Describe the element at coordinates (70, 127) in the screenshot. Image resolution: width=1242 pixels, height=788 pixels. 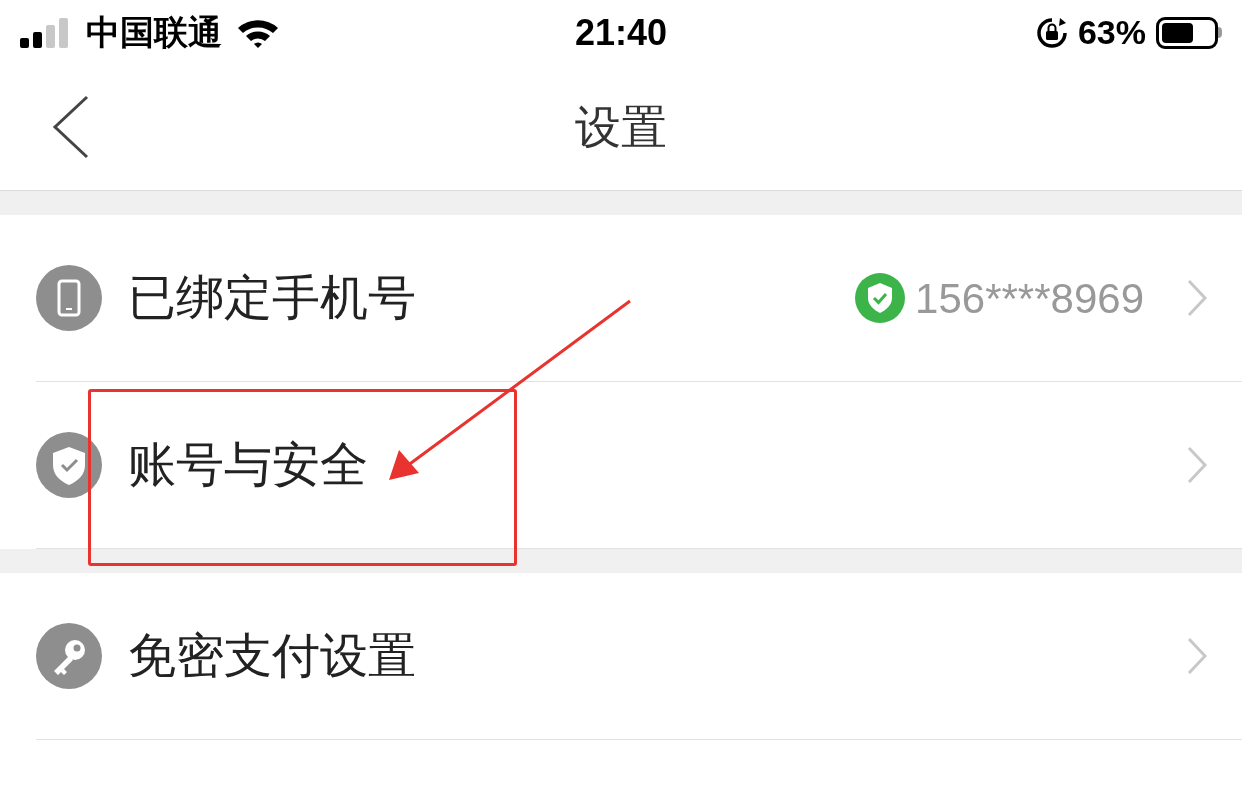
I see `back-button` at that location.